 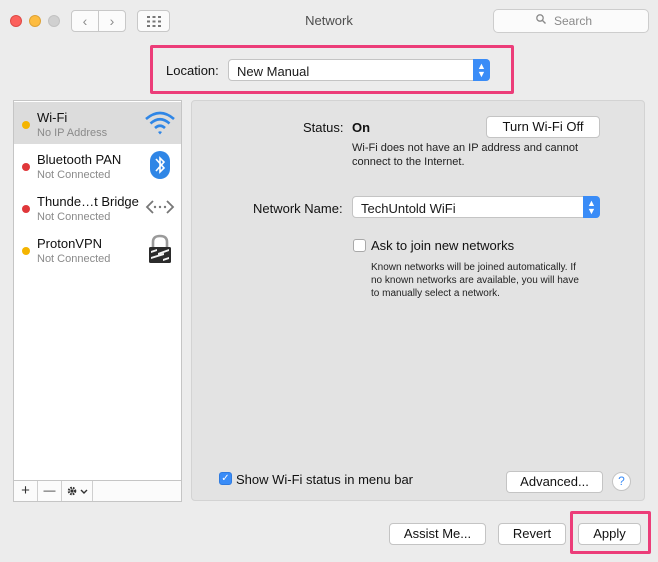 I want to click on service-item-bluetooth-pan: Bluetooth PAN Not Connected, so click(x=97, y=165).